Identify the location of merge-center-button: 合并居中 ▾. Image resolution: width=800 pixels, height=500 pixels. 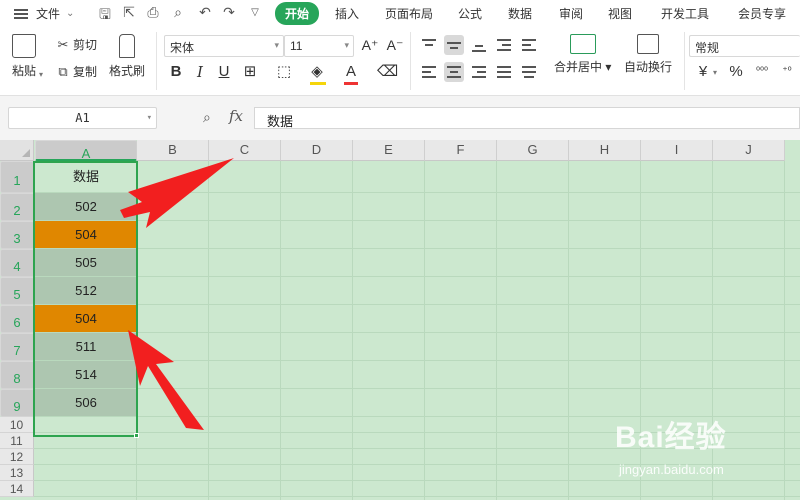
(582, 54).